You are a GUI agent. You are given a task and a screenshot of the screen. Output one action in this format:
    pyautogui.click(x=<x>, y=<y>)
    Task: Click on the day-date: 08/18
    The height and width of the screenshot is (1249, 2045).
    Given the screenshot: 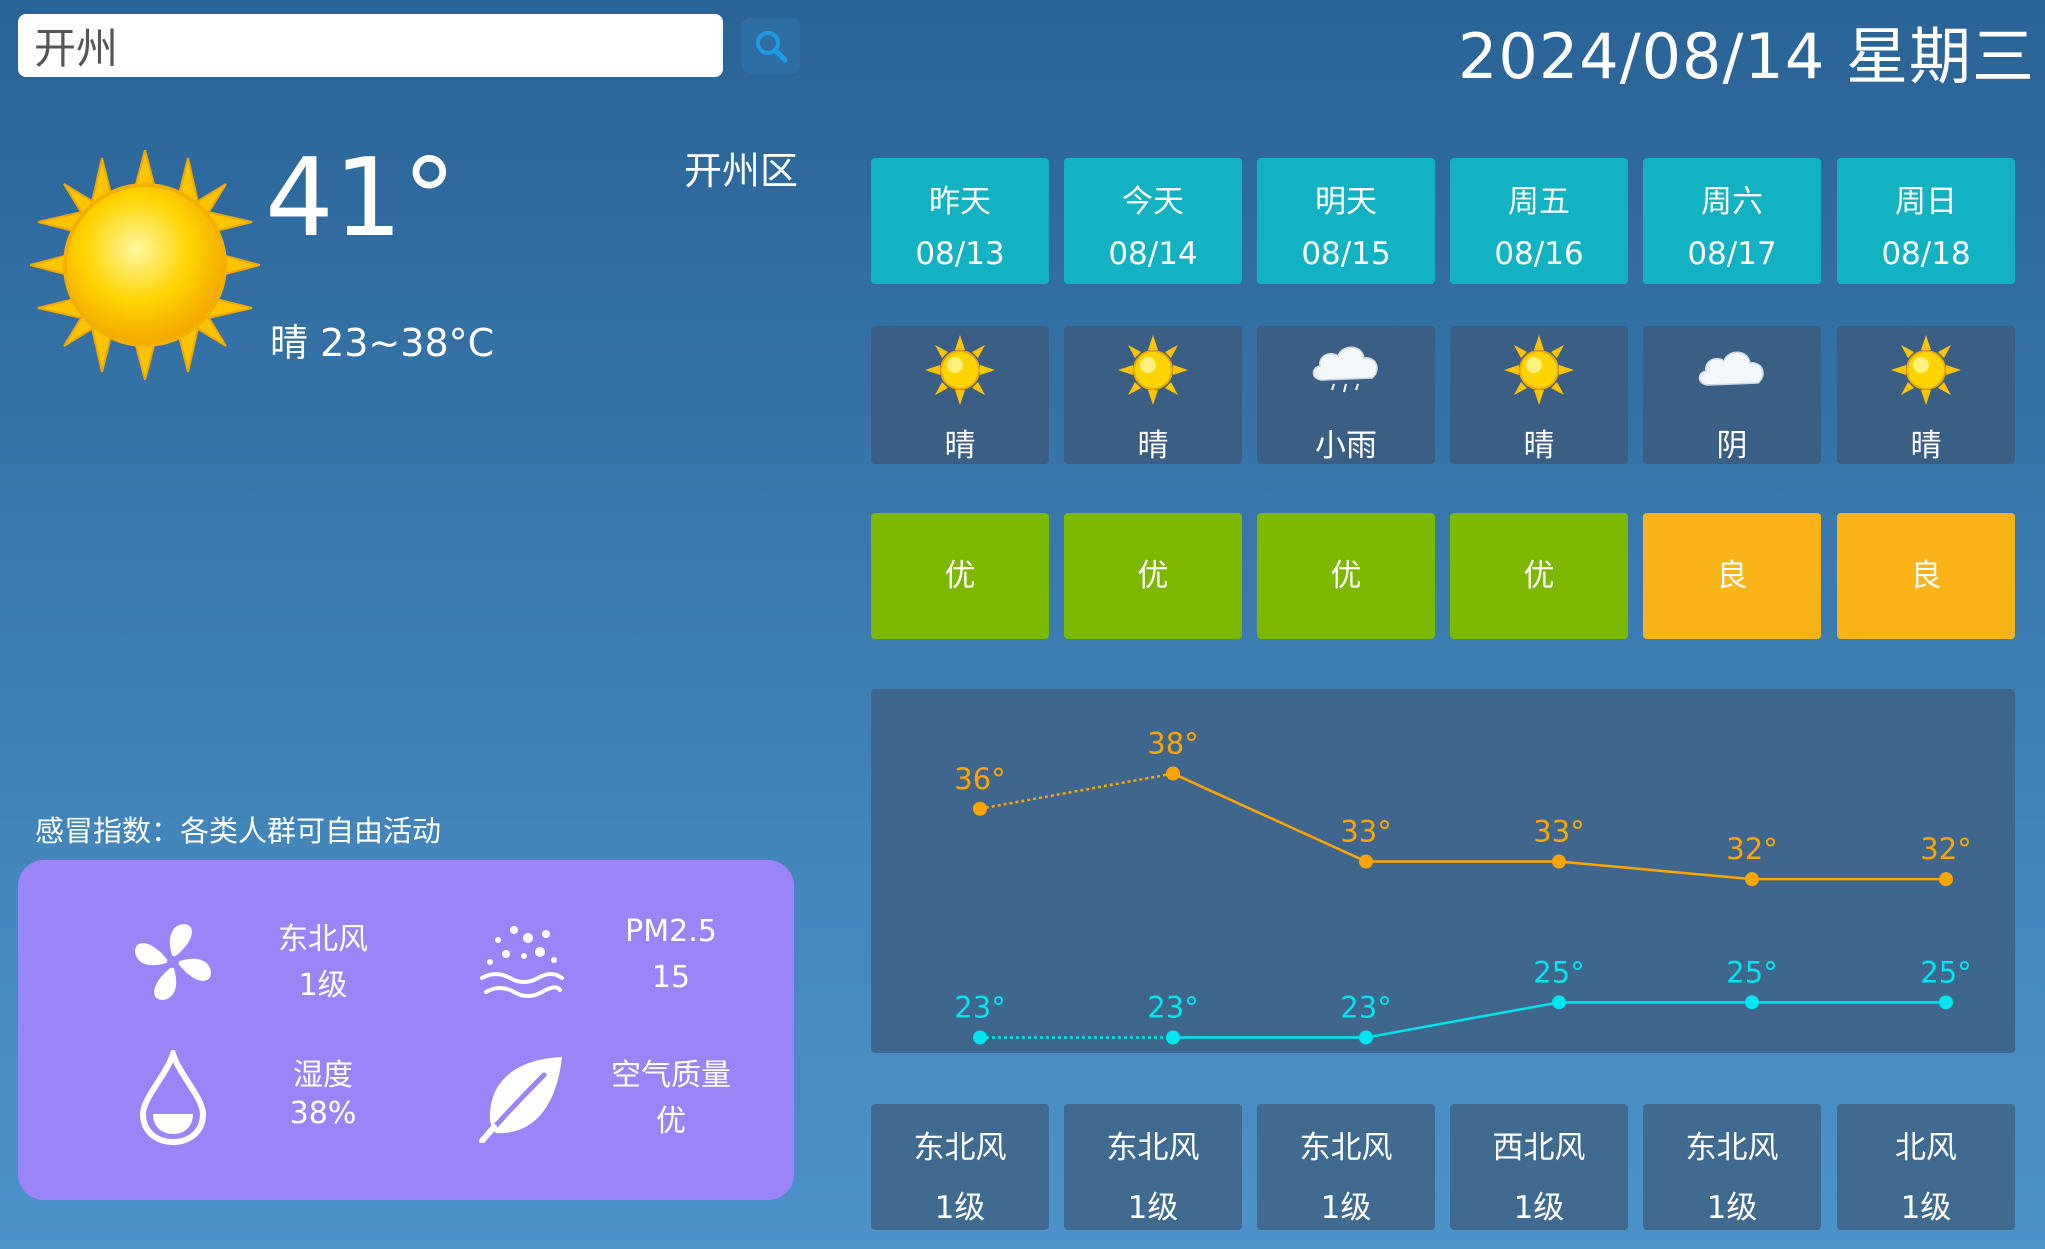 What is the action you would take?
    pyautogui.click(x=1926, y=254)
    